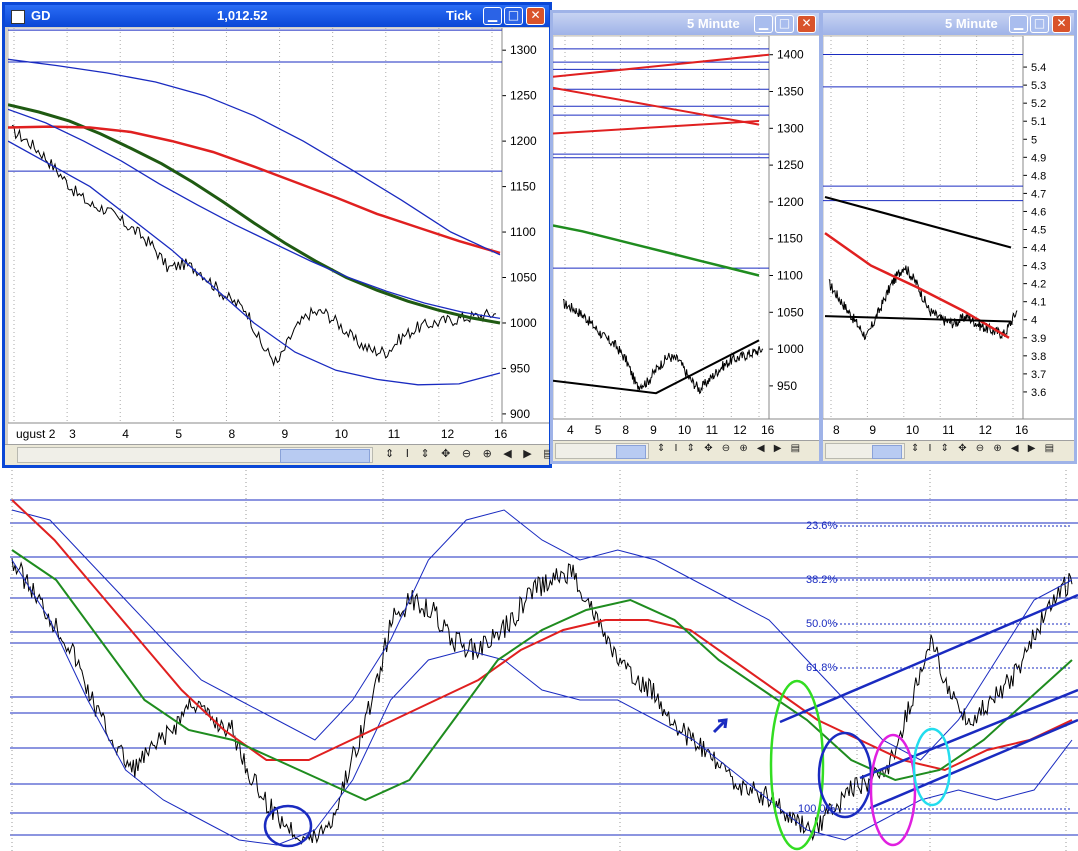 This screenshot has height=851, width=1078. I want to click on y-tick-label: 1100, so click(790, 275).